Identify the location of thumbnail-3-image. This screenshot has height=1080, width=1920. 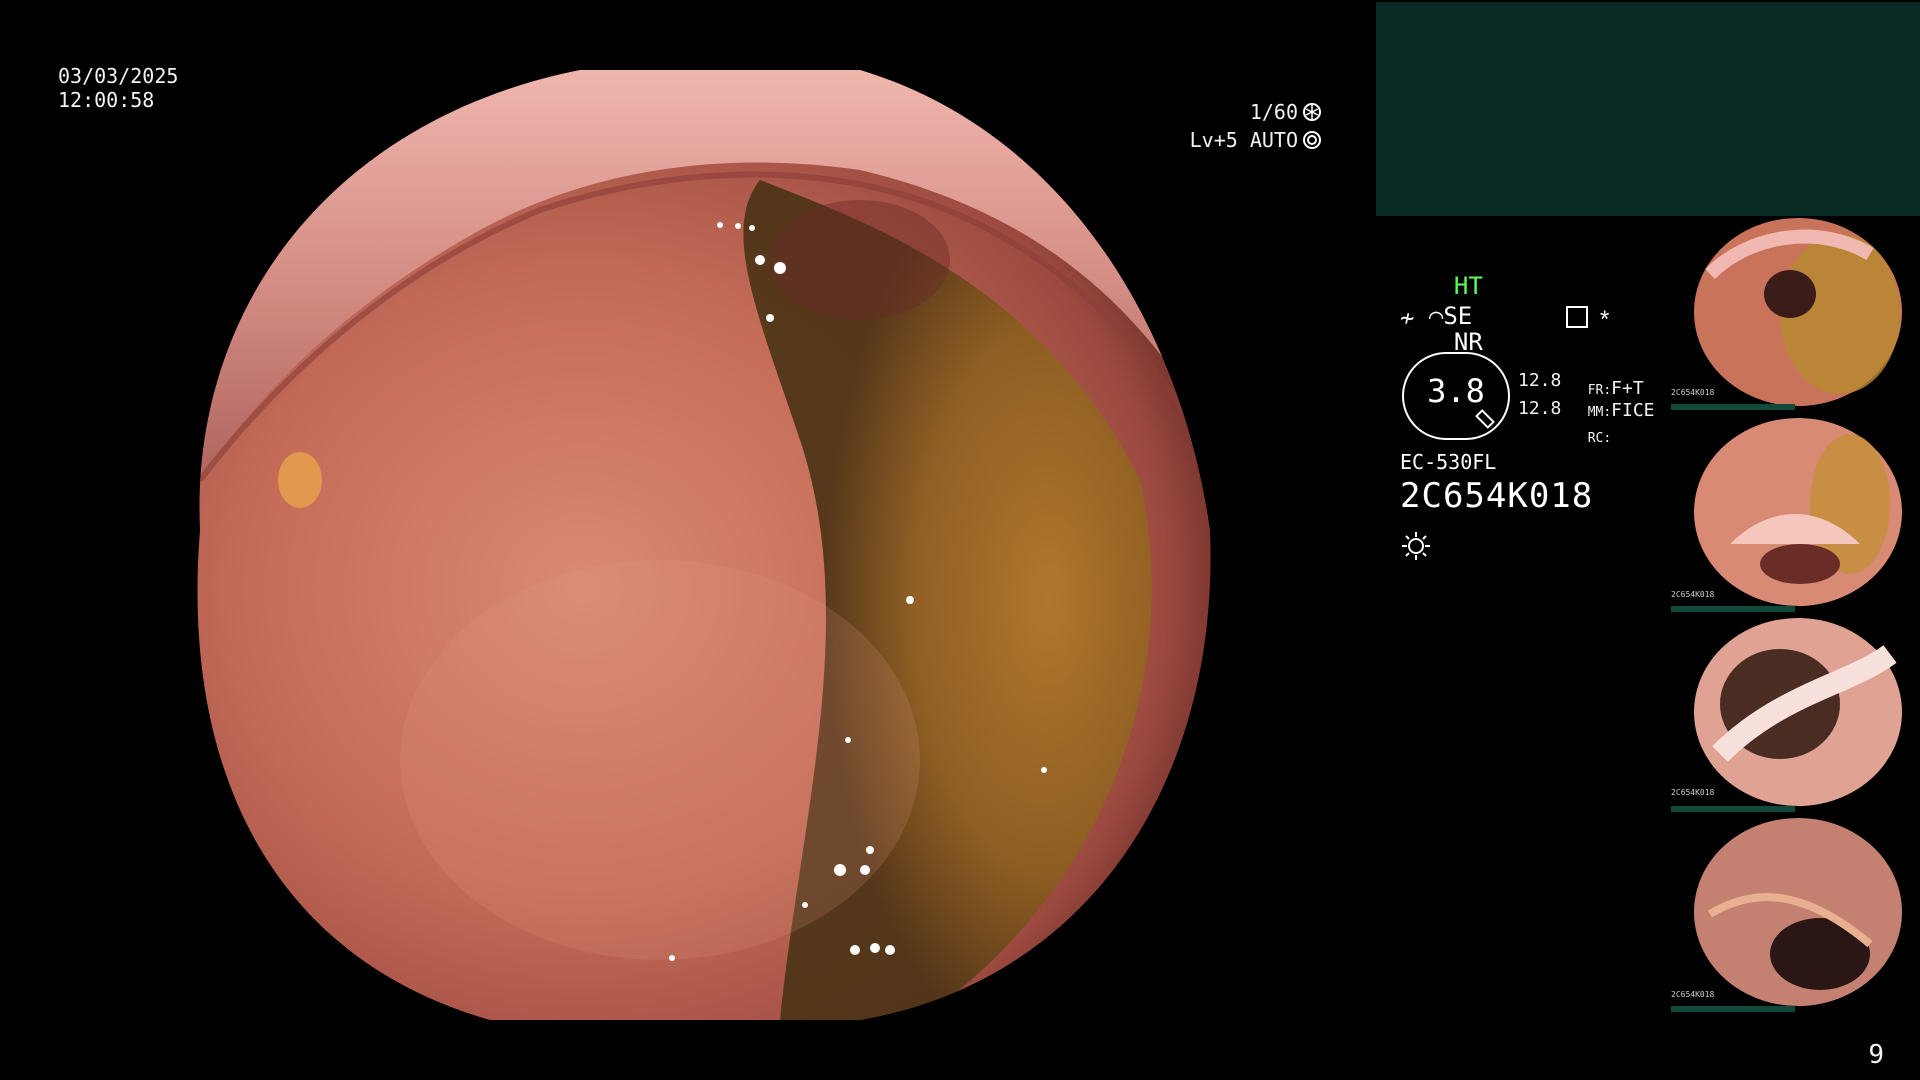
(1798, 712).